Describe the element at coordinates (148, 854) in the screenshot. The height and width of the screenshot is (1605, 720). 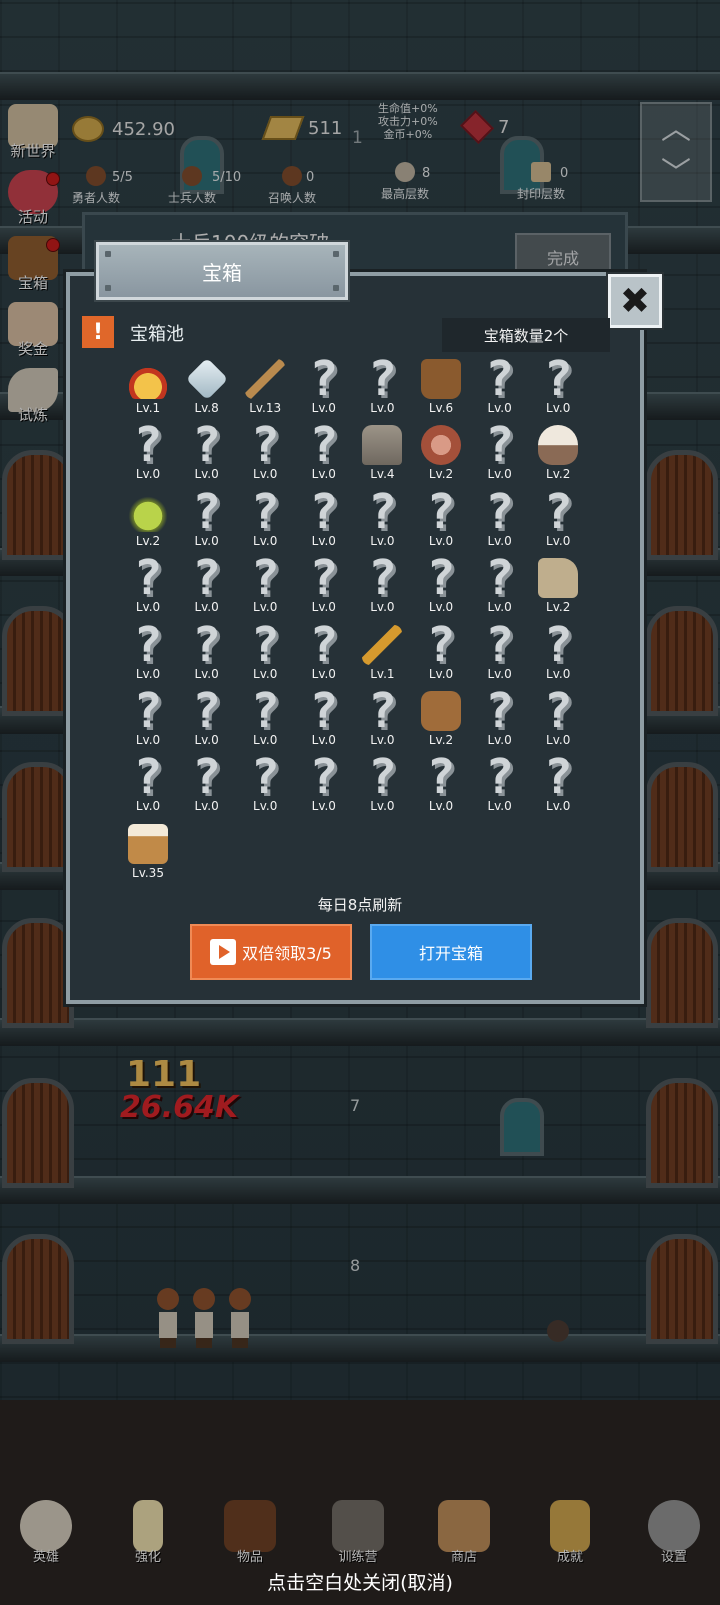
I see `chest-item-beer: Lv.35` at that location.